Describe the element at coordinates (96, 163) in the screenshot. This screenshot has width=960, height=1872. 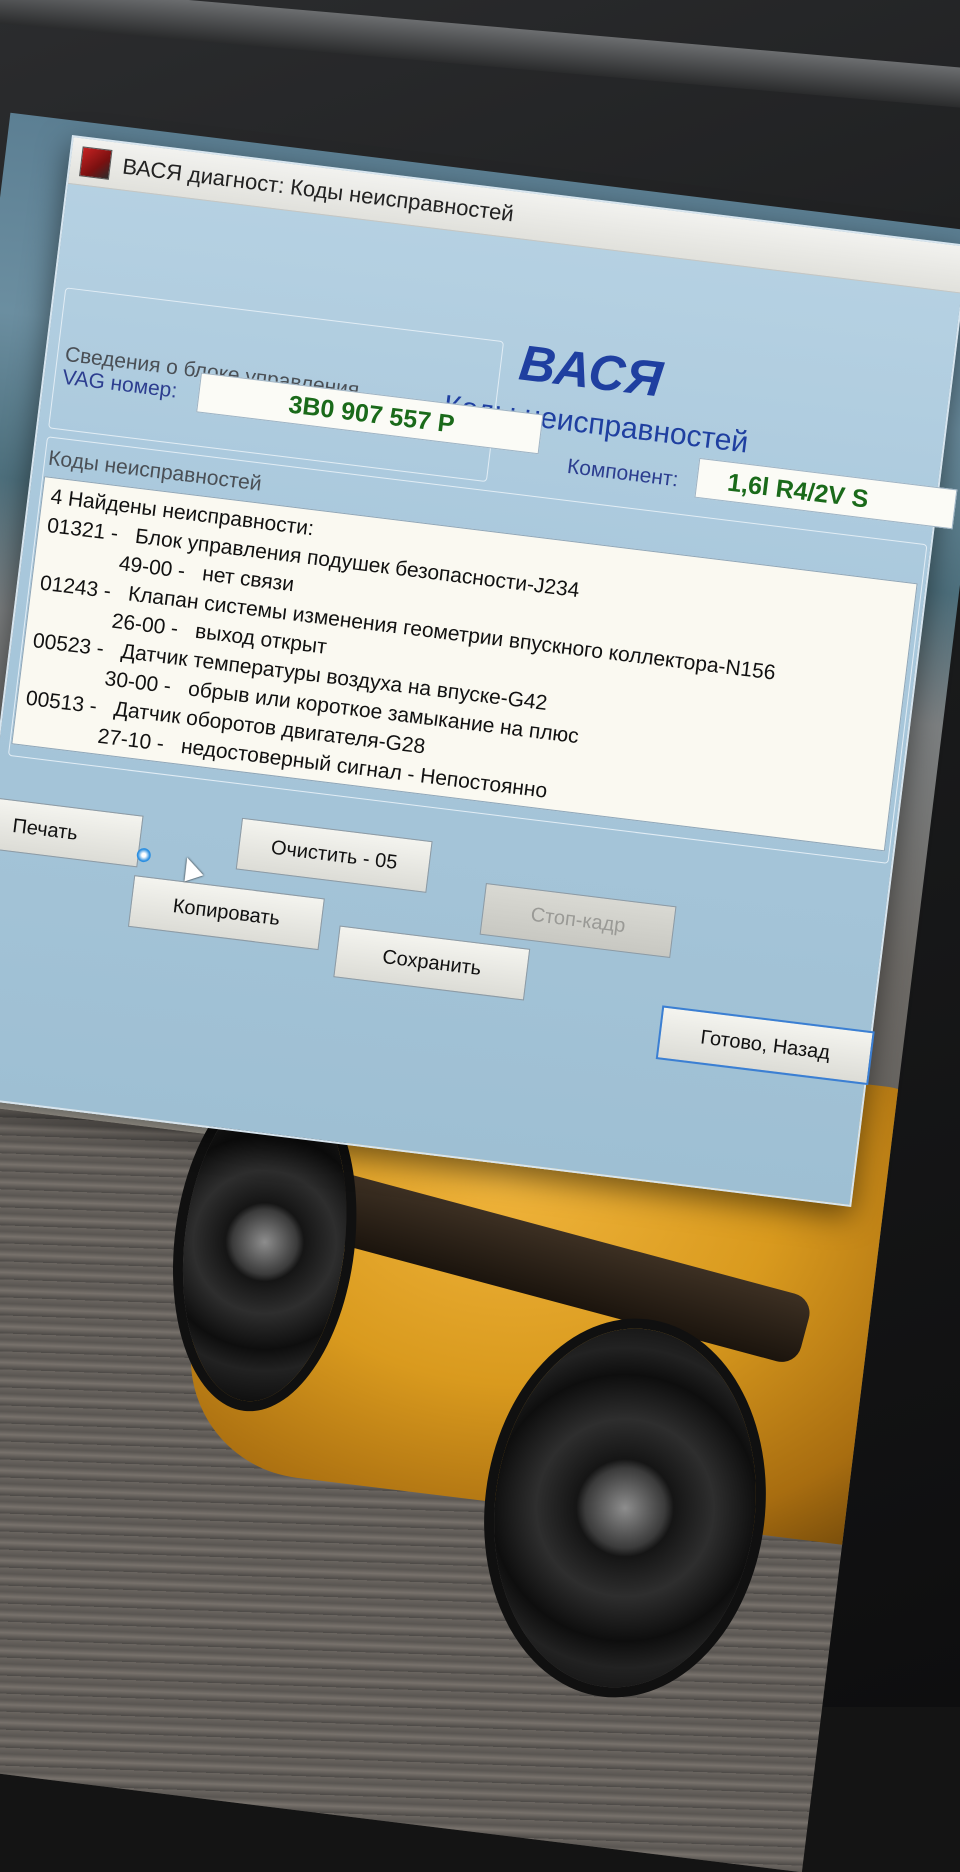
I see `app-icon` at that location.